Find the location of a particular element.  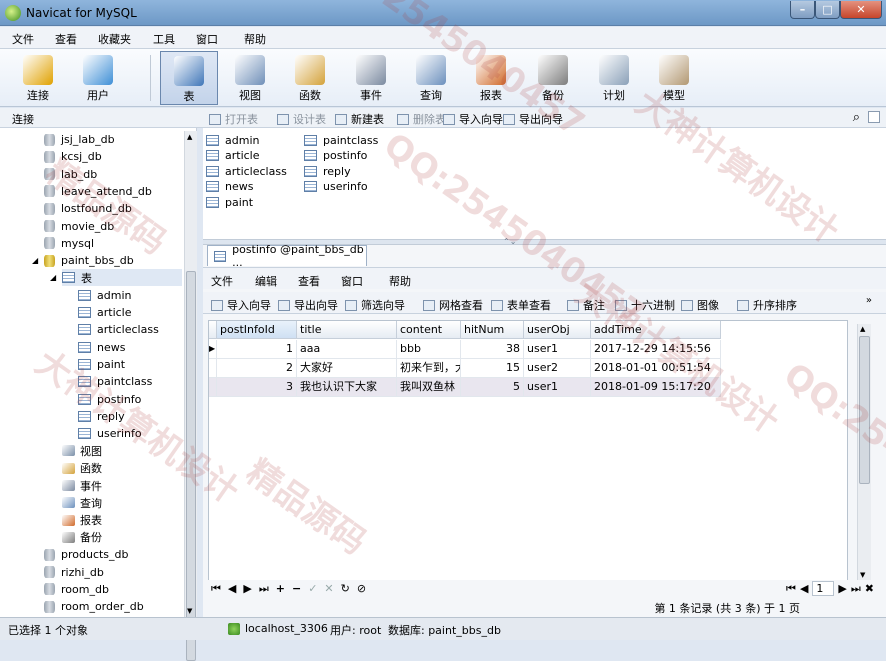

object-item: paint is located at coordinates (229, 202).